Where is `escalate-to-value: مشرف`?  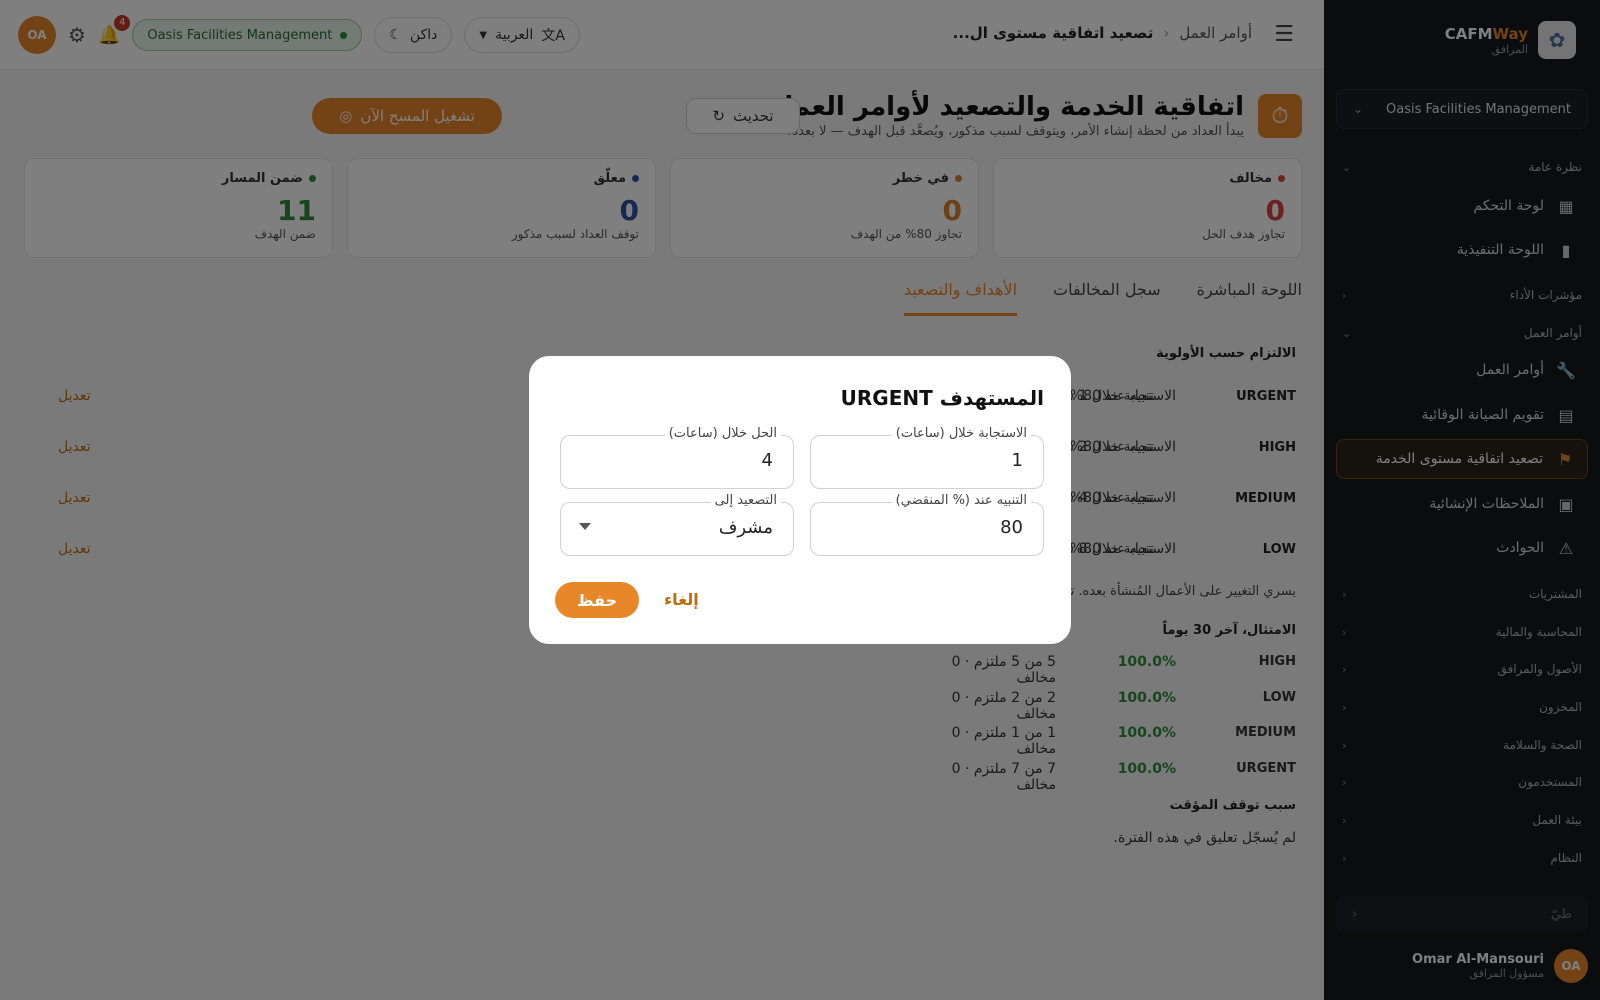
escalate-to-value: مشرف is located at coordinates (745, 527).